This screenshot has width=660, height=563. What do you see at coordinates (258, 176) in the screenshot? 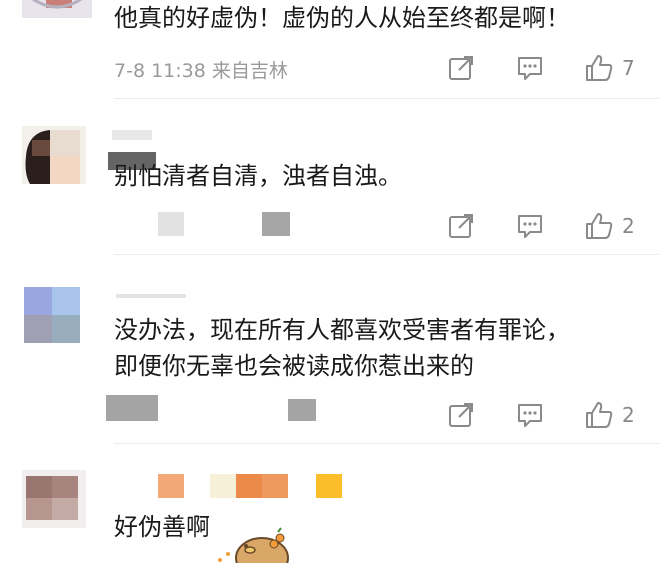
I see `comment-text: 别怕清者自清，浊者自浊。` at bounding box center [258, 176].